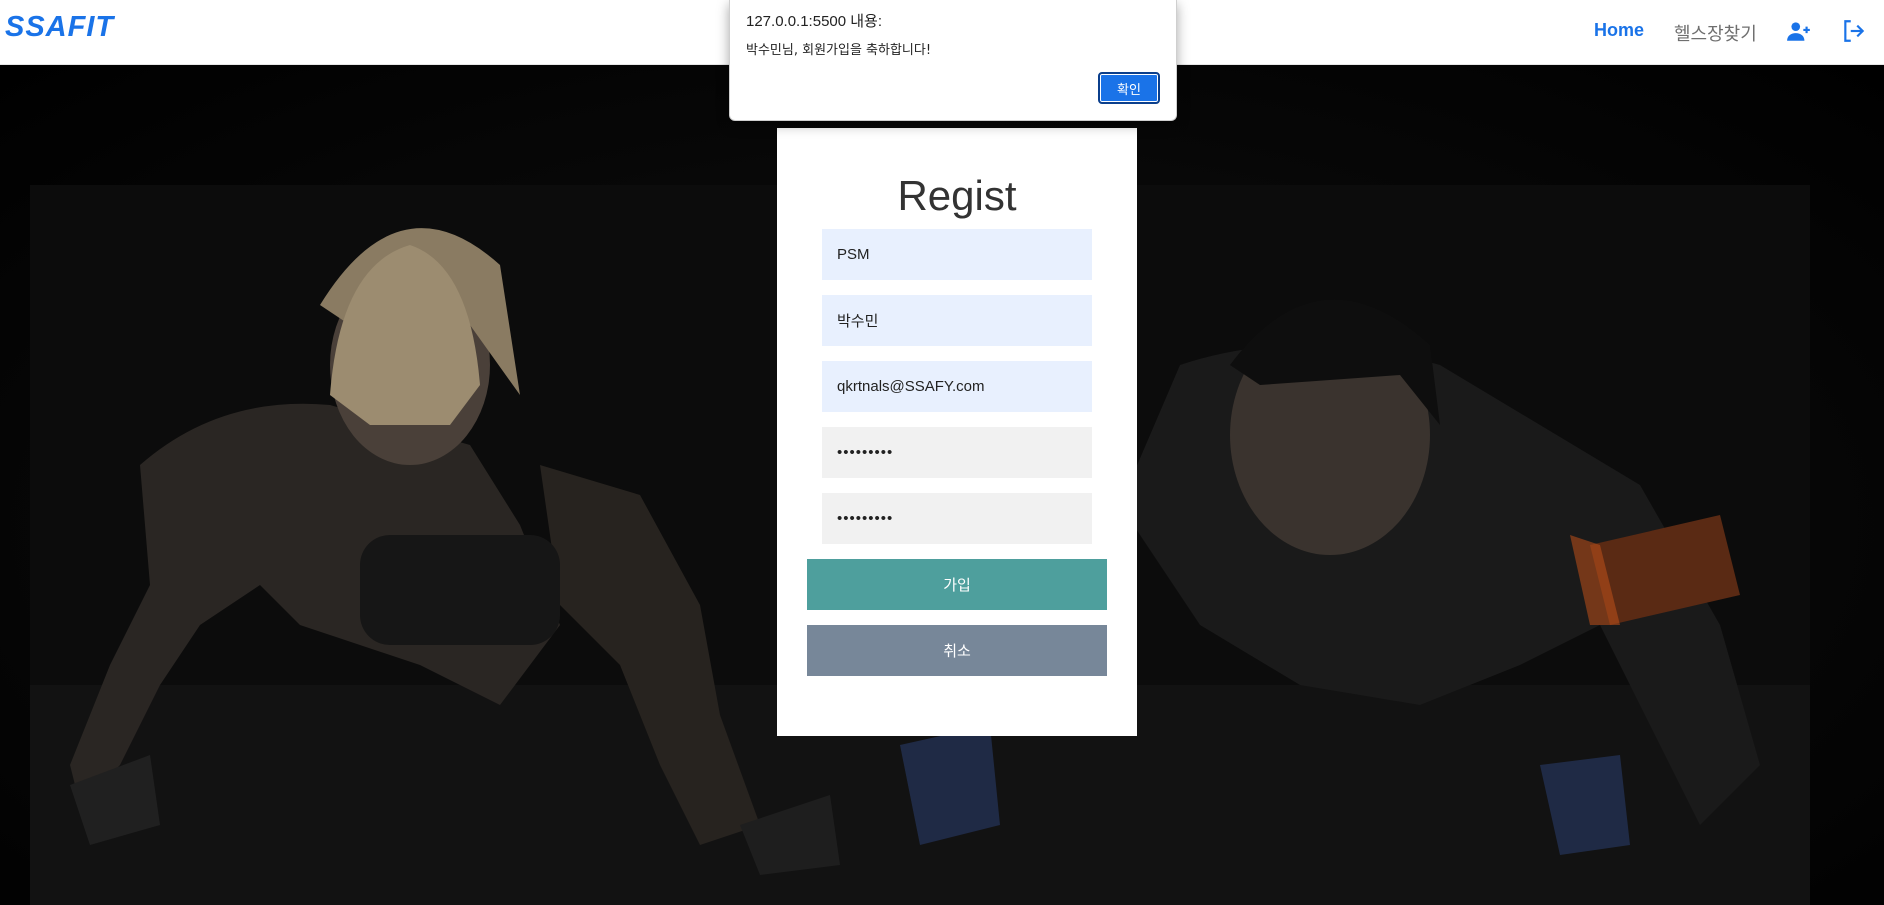 The width and height of the screenshot is (1884, 905). I want to click on password-confirm-input, so click(957, 518).